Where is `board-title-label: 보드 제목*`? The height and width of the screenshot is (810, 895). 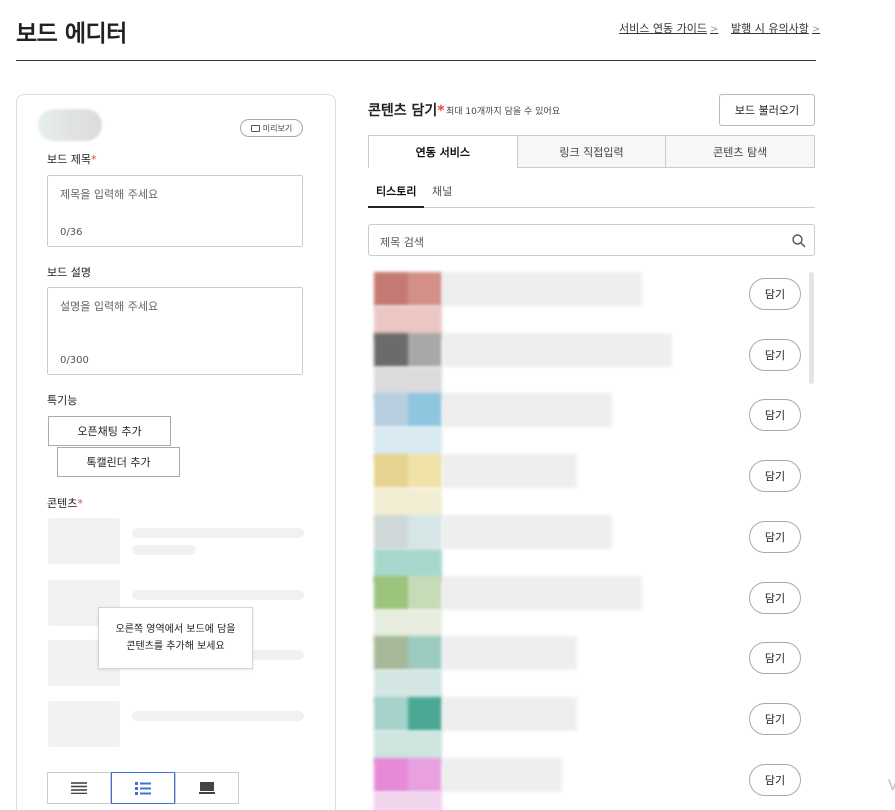
board-title-label: 보드 제목* is located at coordinates (72, 159).